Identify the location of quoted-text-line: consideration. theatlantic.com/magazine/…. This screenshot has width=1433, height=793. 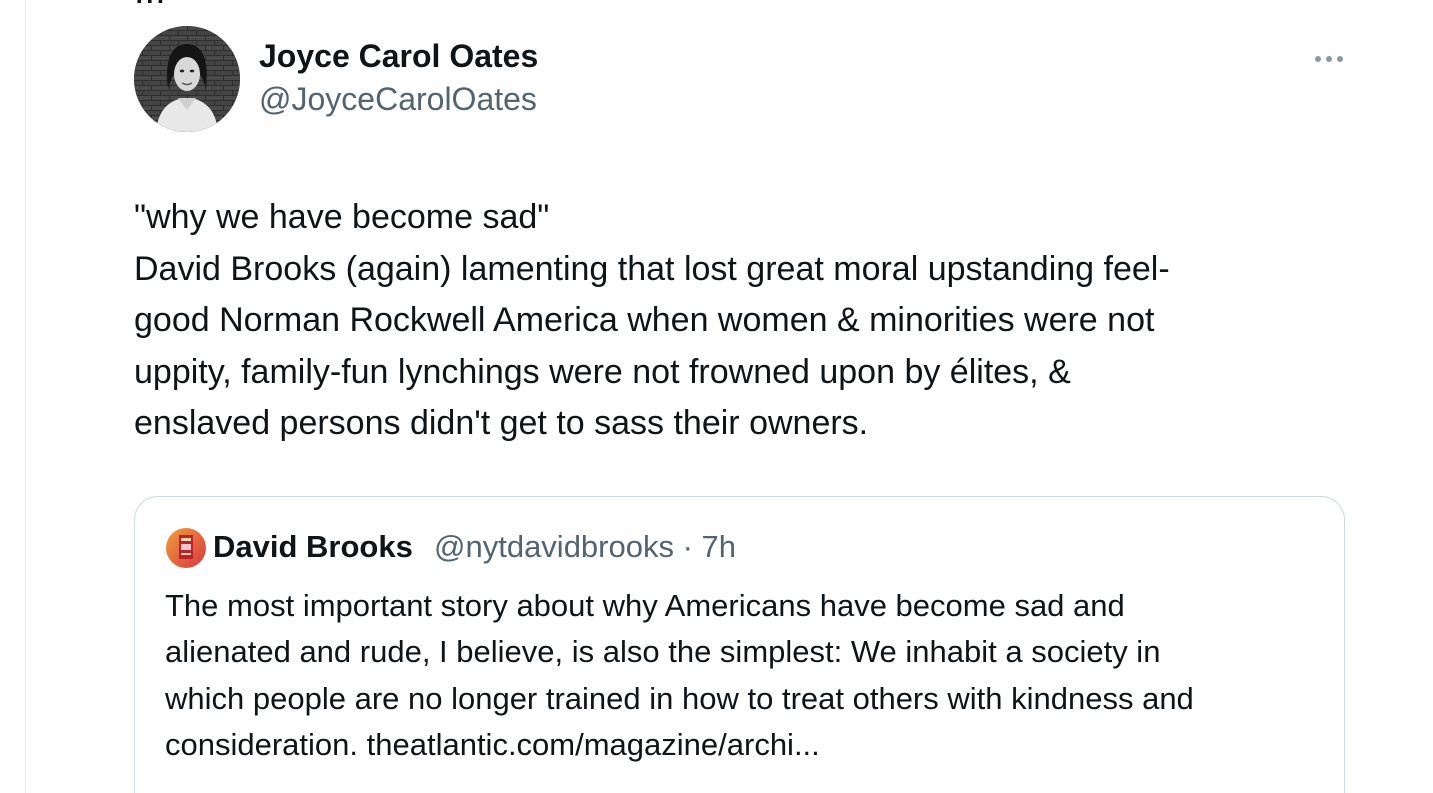
(492, 744).